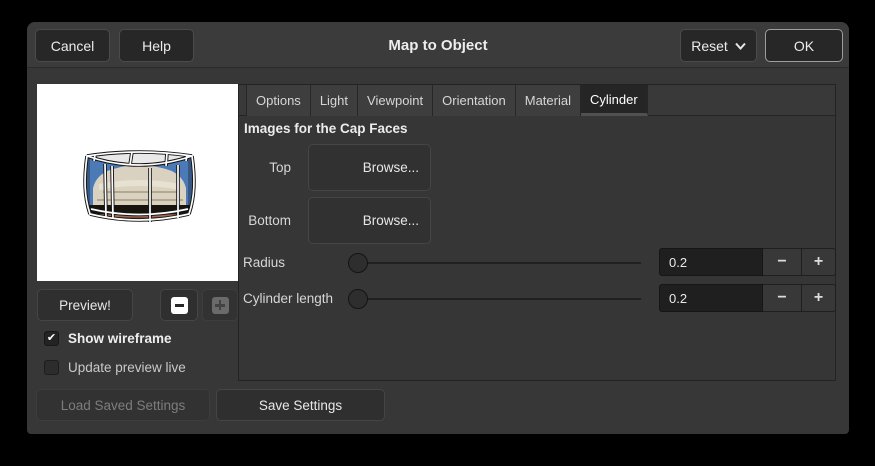 Image resolution: width=875 pixels, height=466 pixels. Describe the element at coordinates (614, 100) in the screenshot. I see `tab-cylinder: Cylinder` at that location.